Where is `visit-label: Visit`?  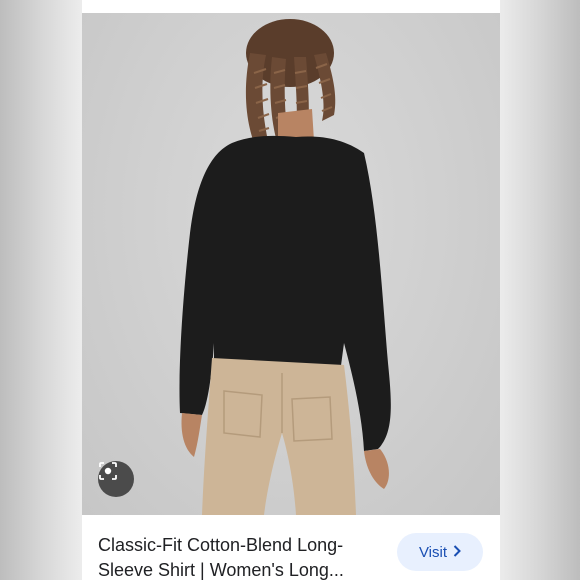 visit-label: Visit is located at coordinates (433, 552).